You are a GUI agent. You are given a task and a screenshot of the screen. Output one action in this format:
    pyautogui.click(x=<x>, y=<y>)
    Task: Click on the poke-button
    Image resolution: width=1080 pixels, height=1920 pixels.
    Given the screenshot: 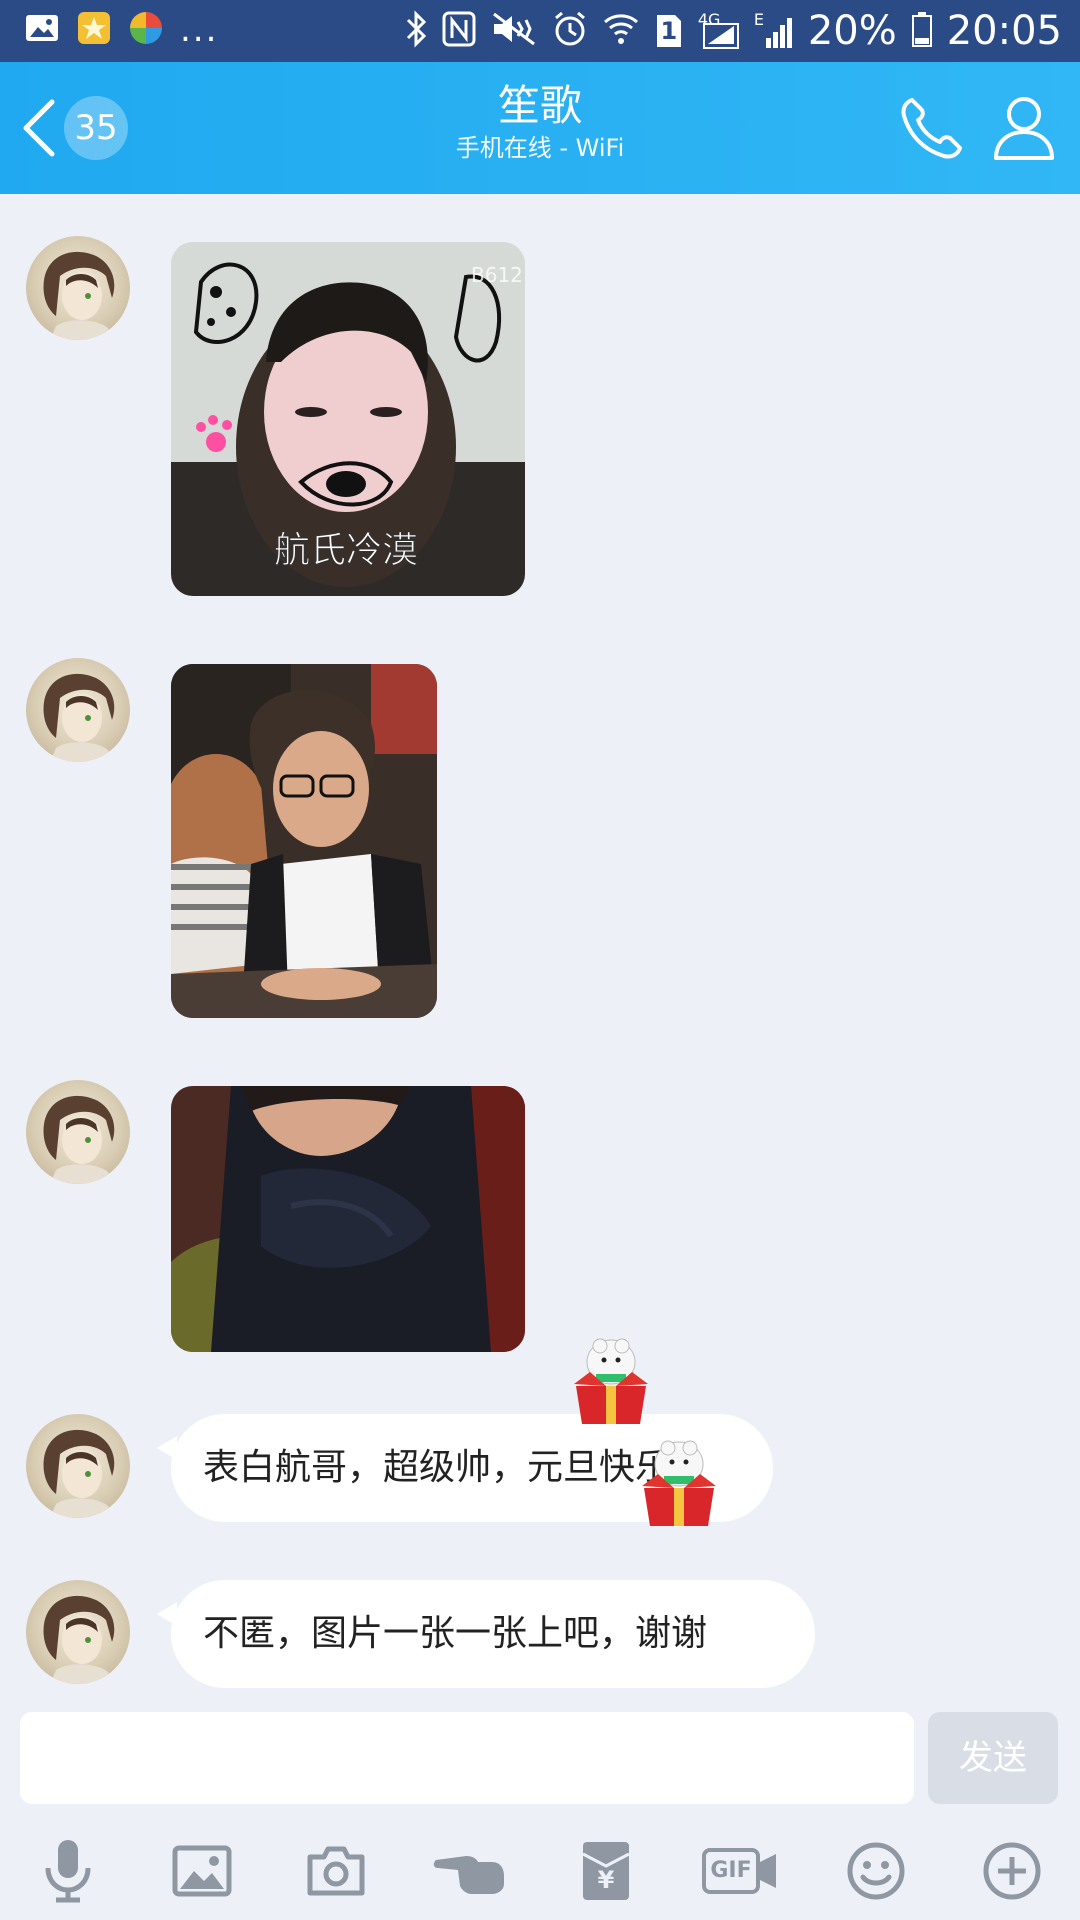 What is the action you would take?
    pyautogui.click(x=470, y=1871)
    